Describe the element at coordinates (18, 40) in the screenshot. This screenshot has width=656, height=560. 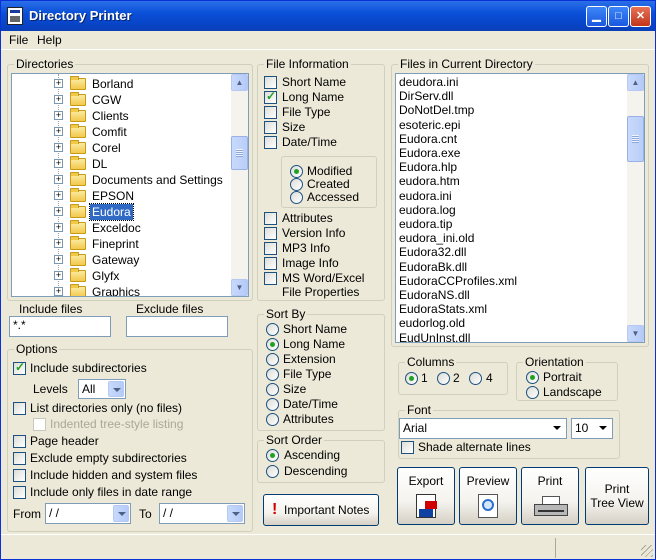
I see `menu-file: File` at that location.